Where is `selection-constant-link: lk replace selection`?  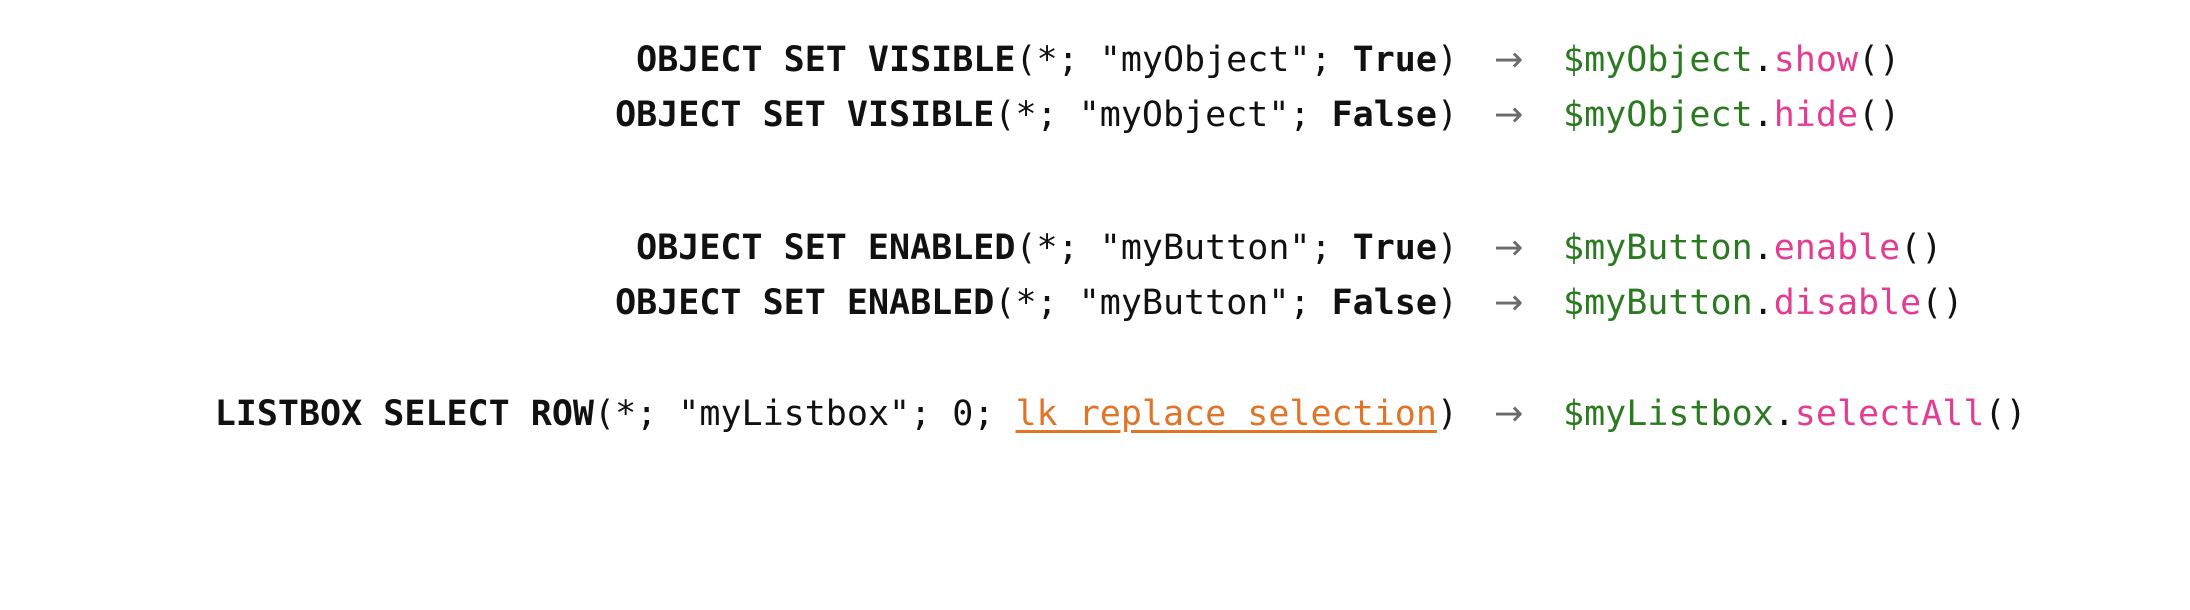 selection-constant-link: lk replace selection is located at coordinates (1225, 414).